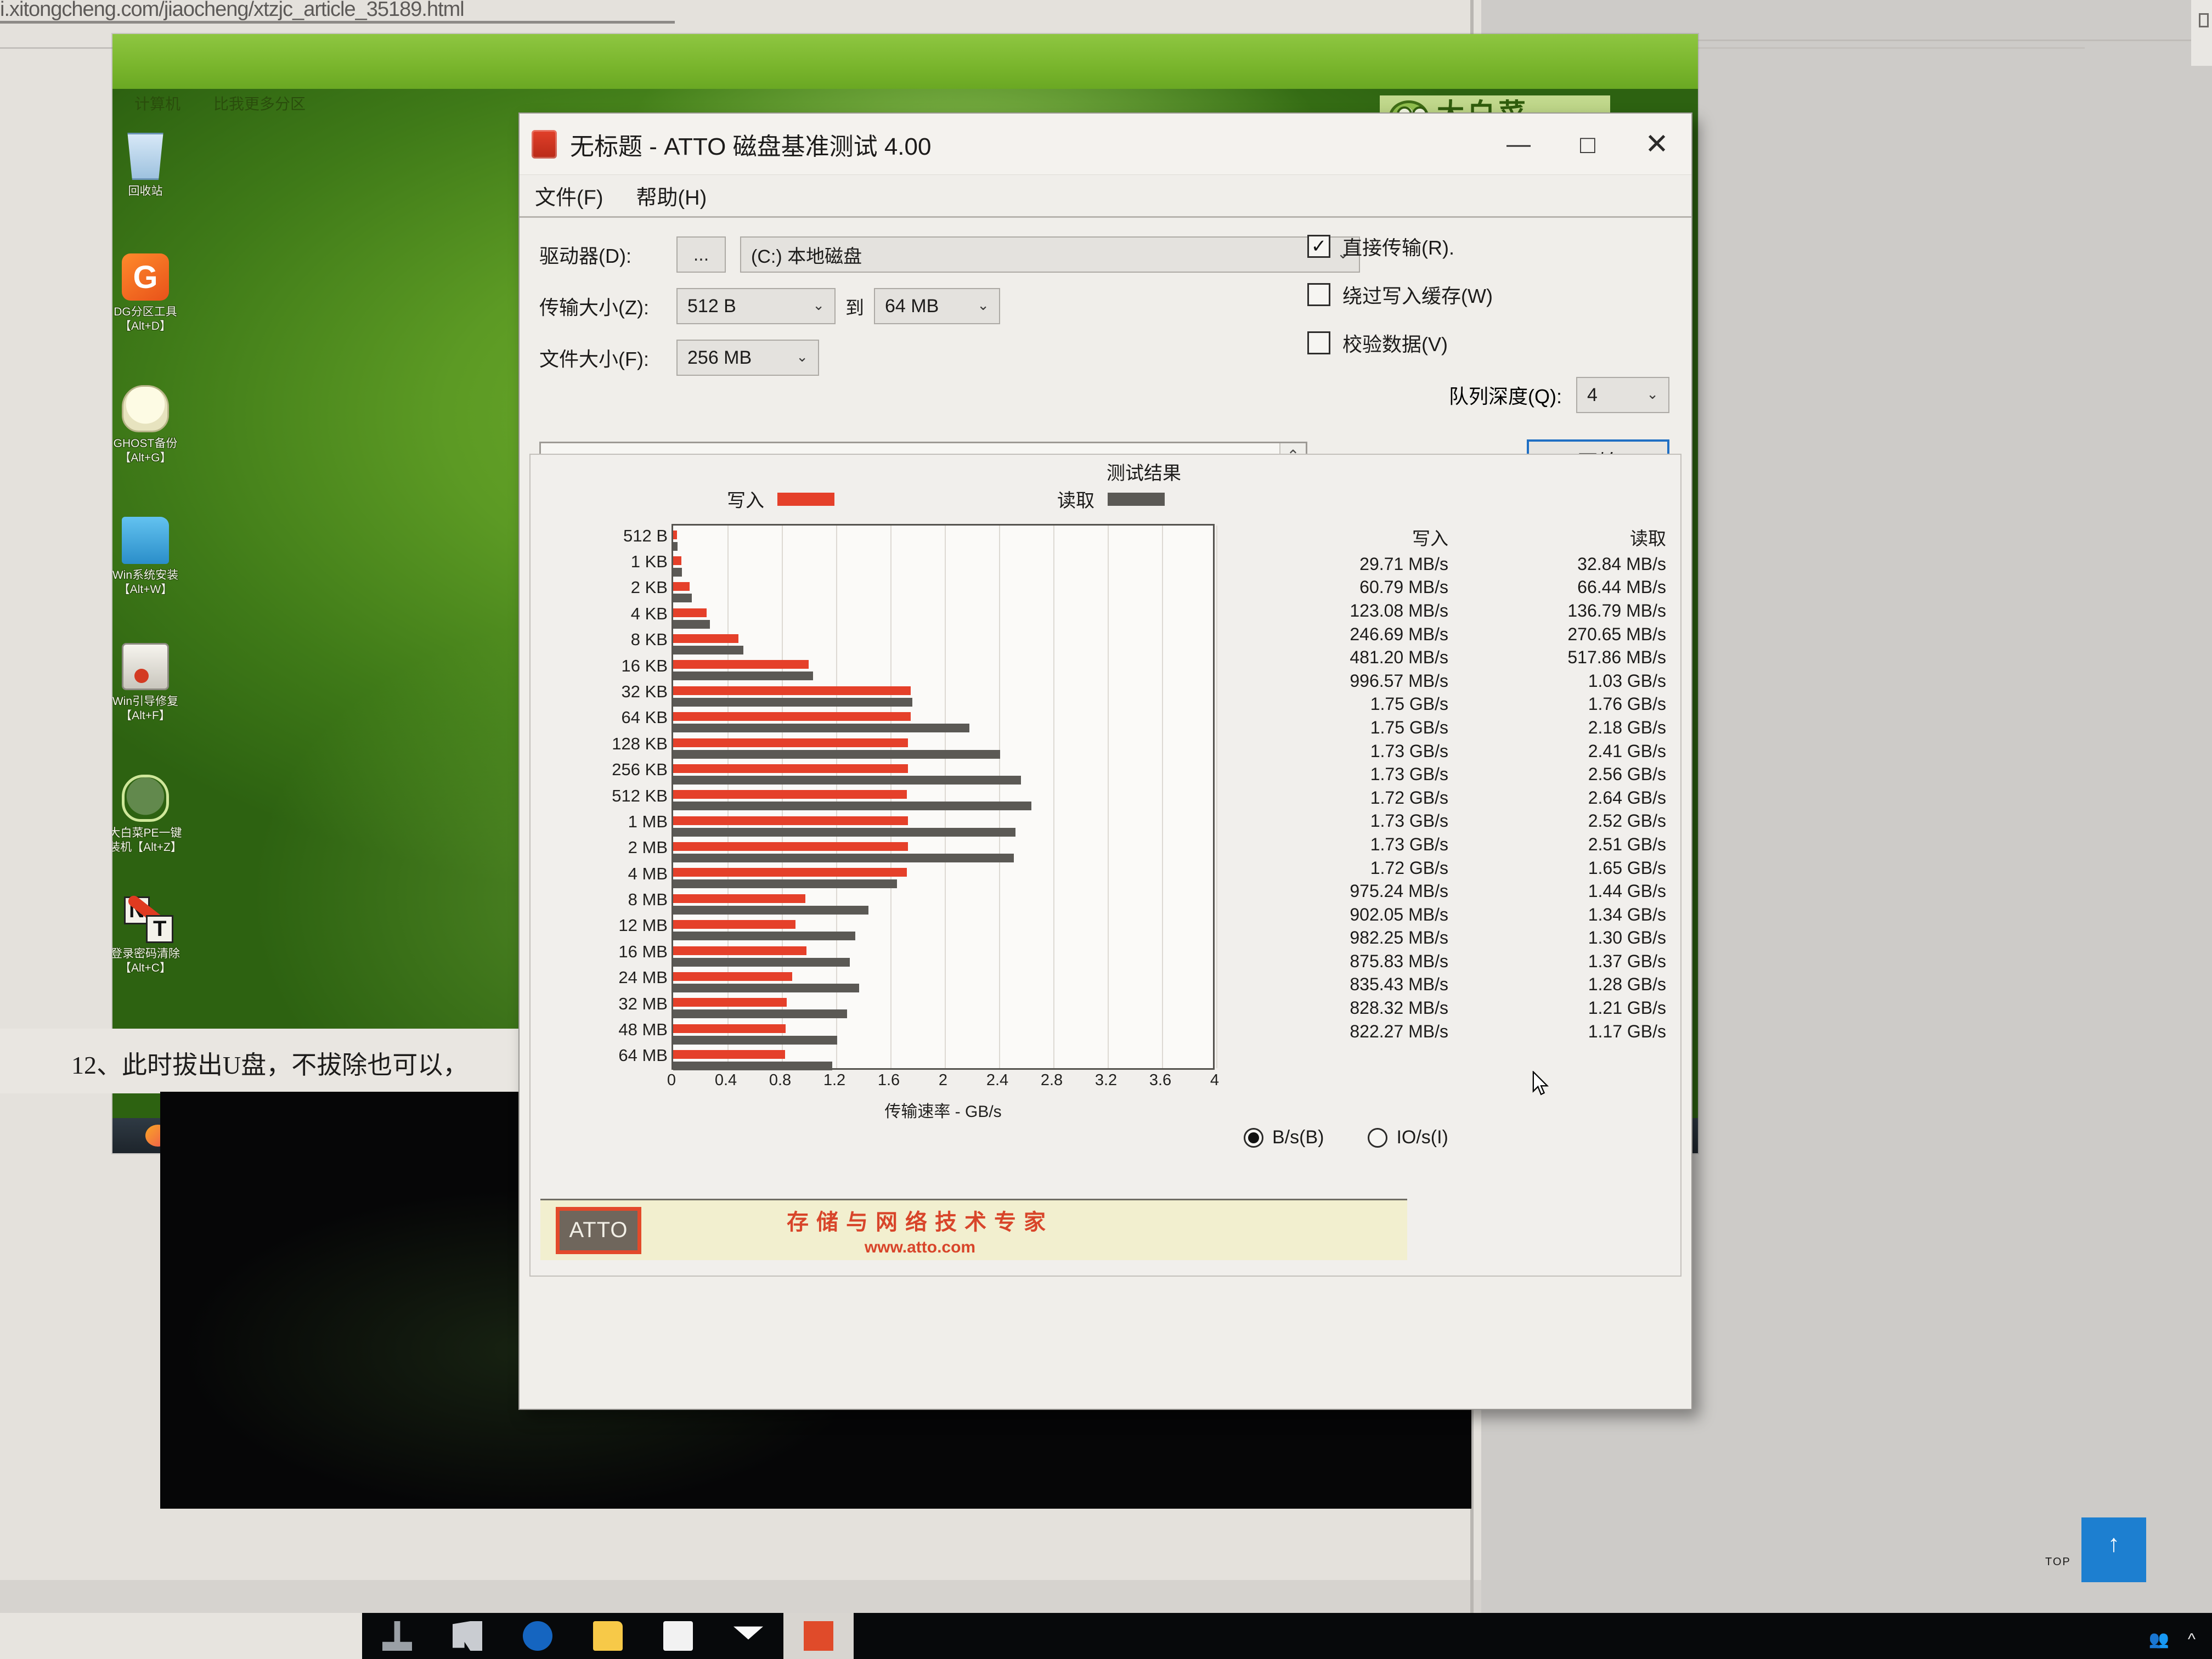  I want to click on taskbar-store-button, so click(678, 1636).